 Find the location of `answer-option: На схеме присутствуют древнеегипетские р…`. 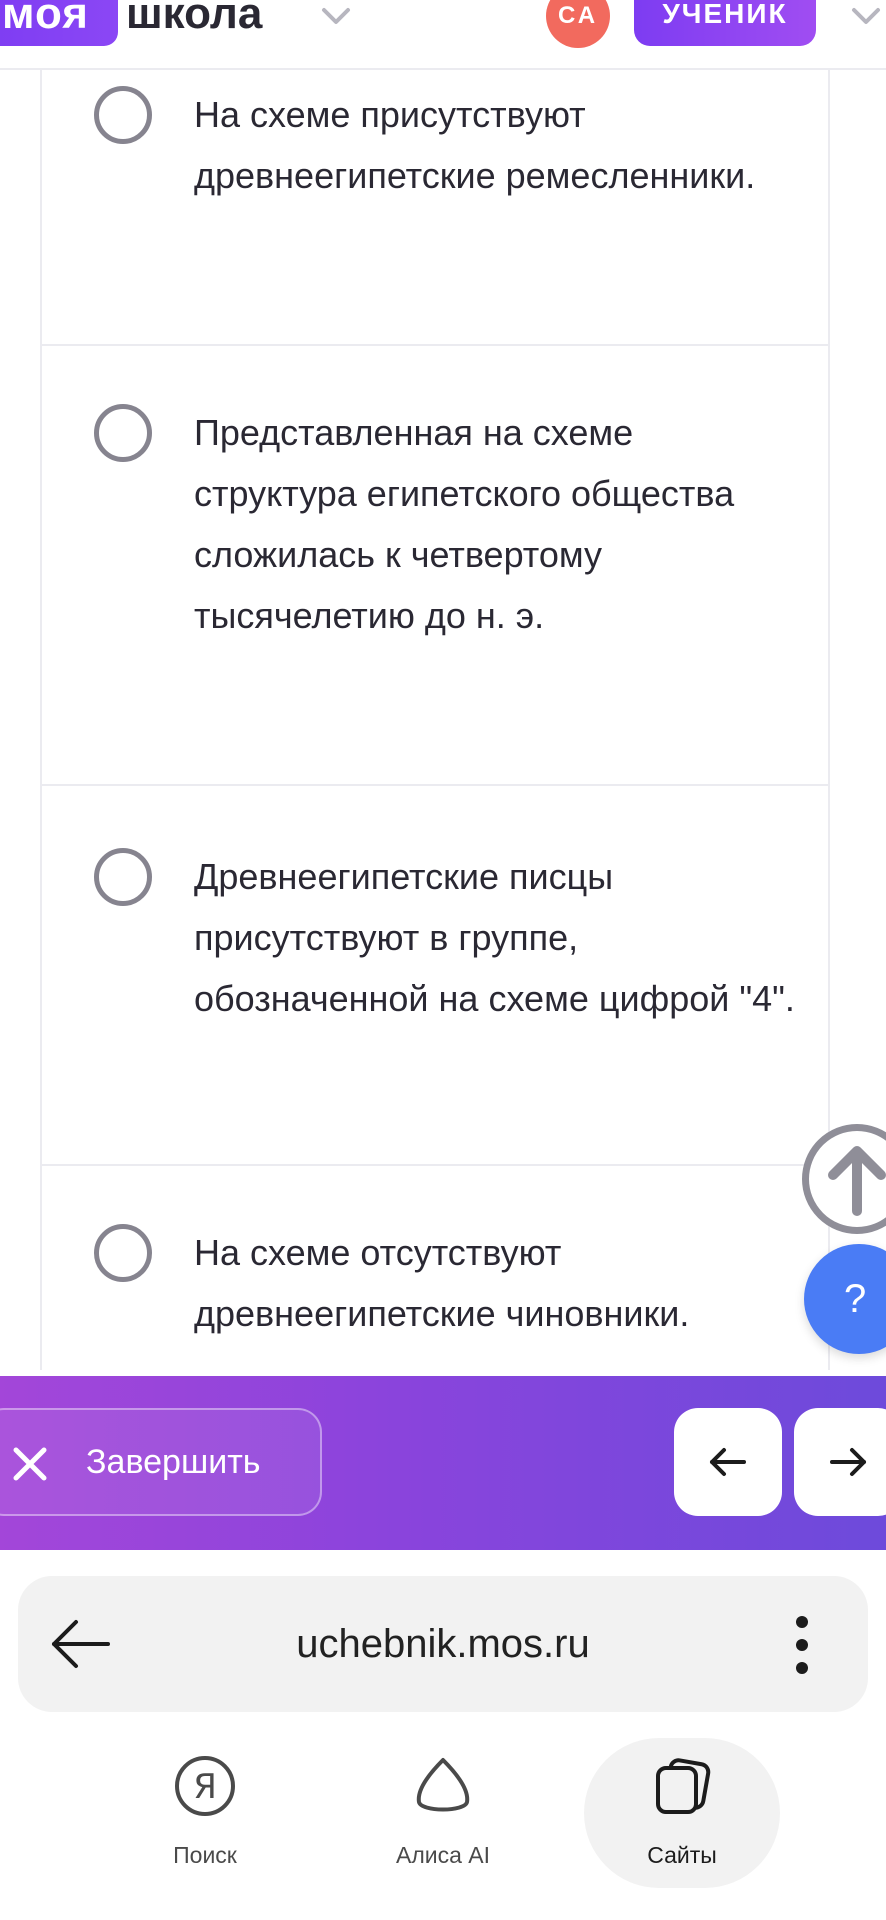

answer-option: На схеме присутствуют древнеегипетские р… is located at coordinates (435, 208).